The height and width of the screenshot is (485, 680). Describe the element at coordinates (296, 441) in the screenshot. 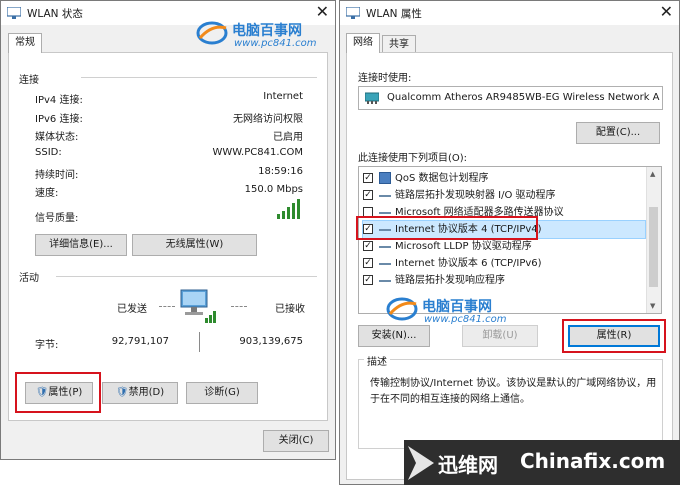

I see `close-button: 关闭(C)` at that location.